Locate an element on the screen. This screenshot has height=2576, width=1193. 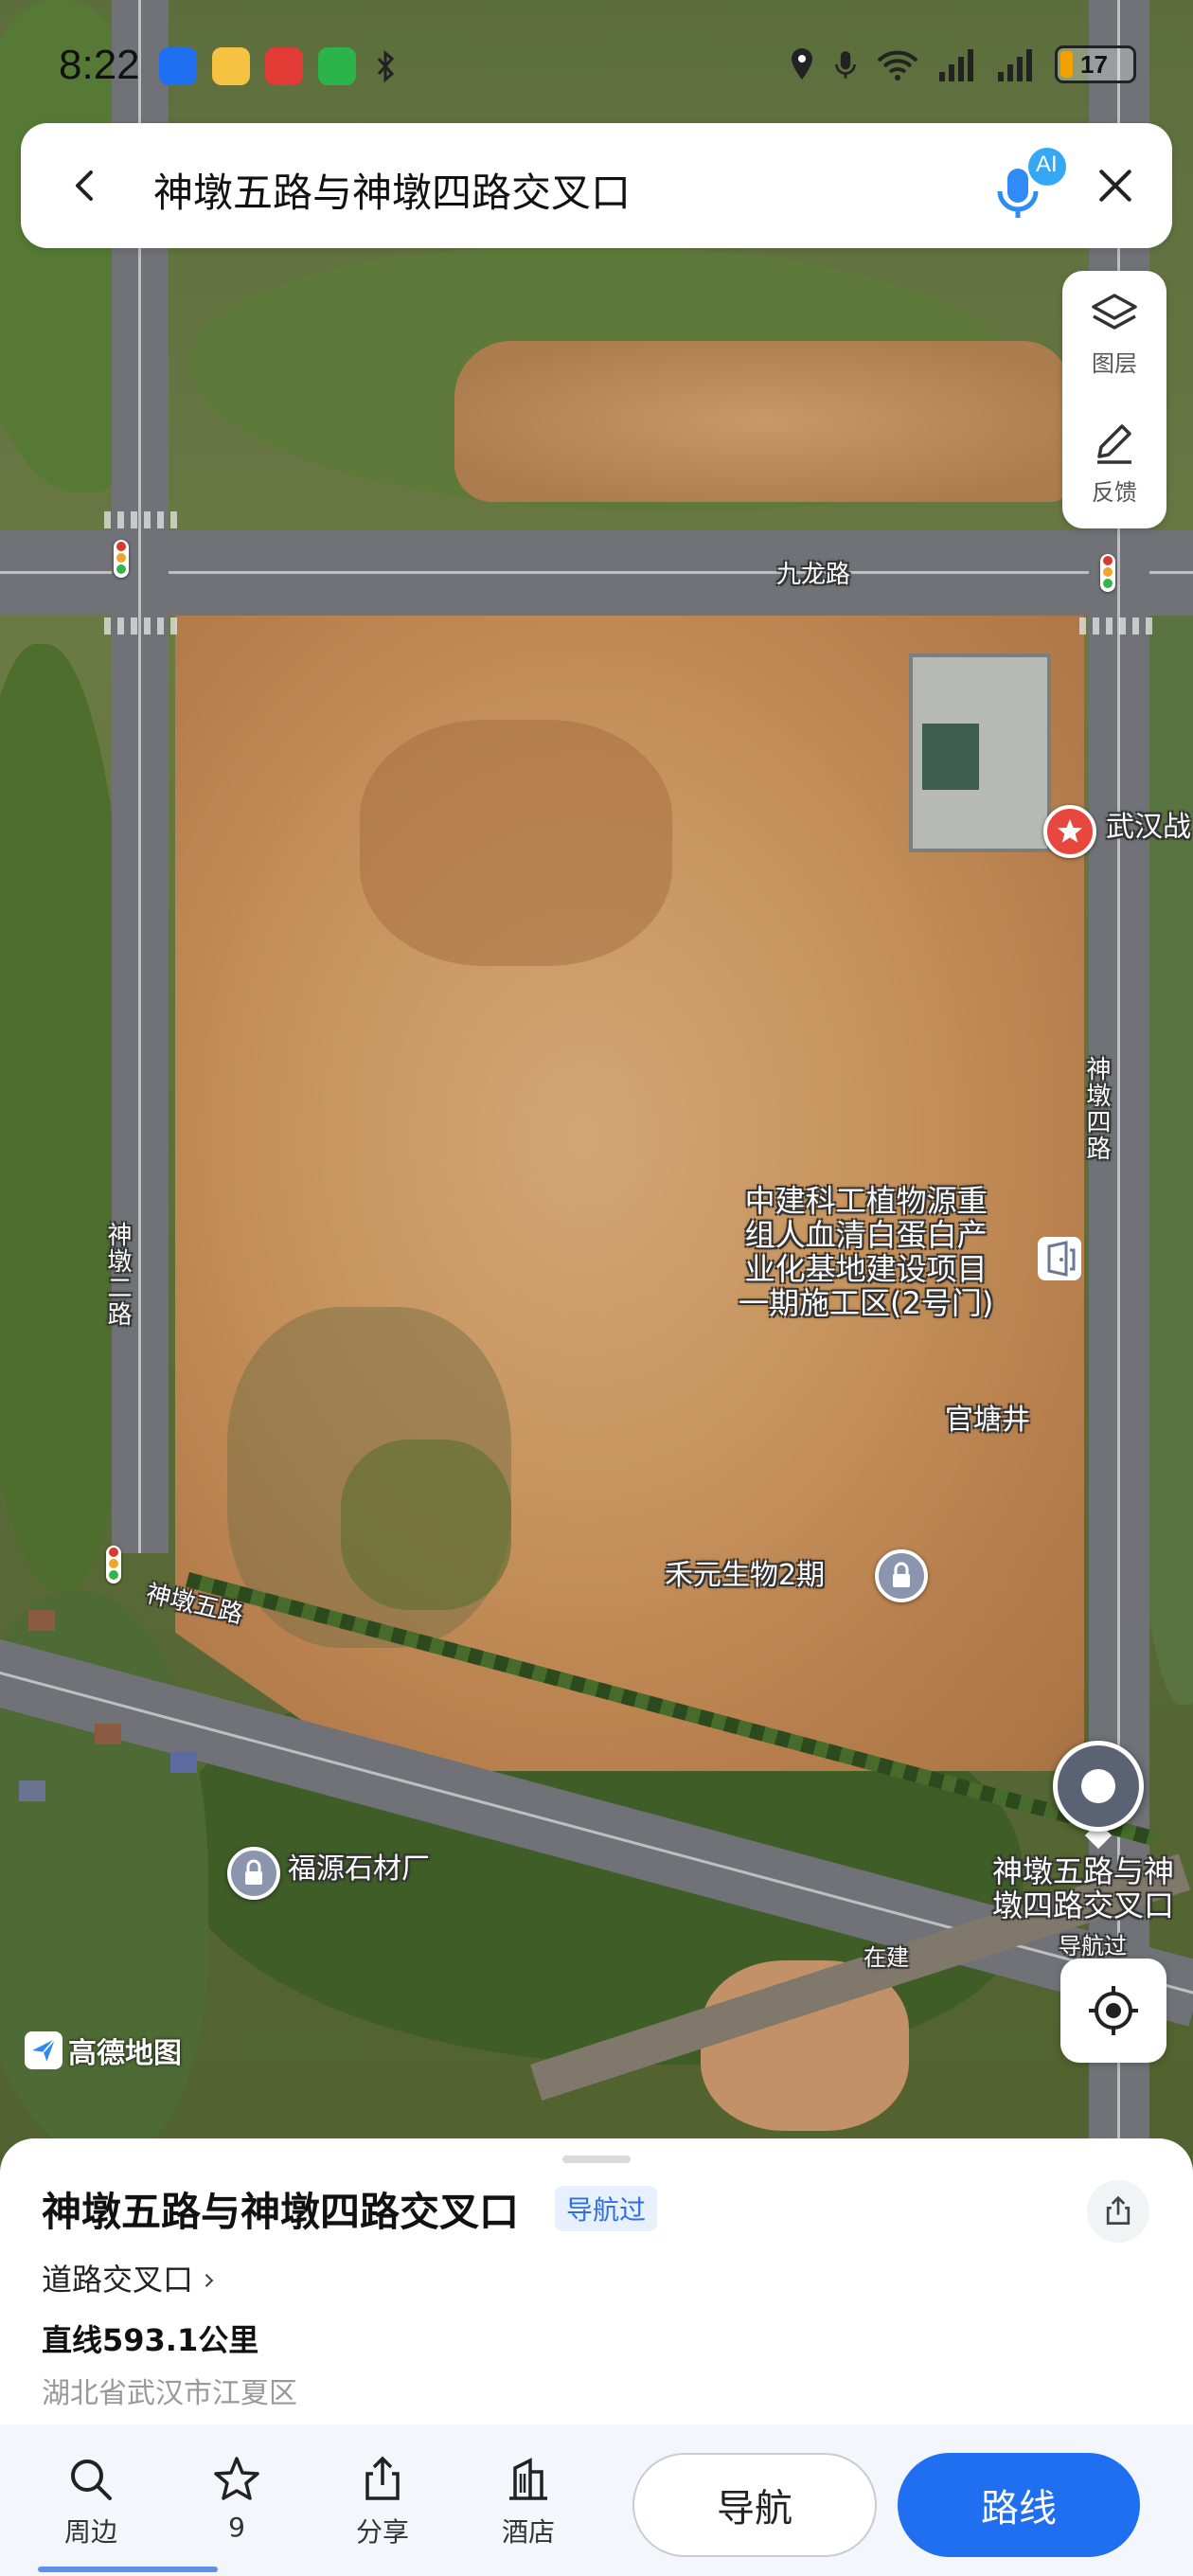
navigate-button: 导航 is located at coordinates (754, 2505).